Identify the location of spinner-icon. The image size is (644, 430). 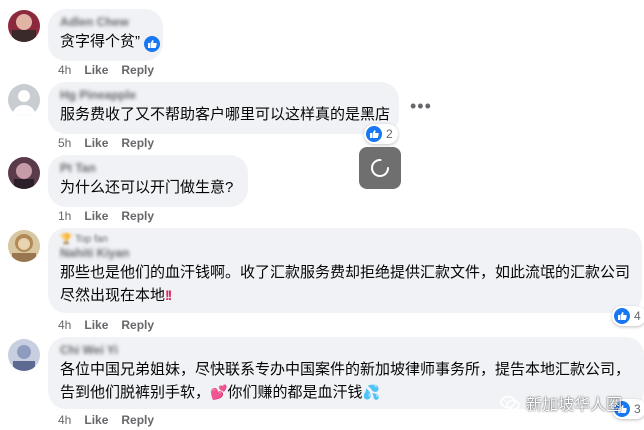
(380, 168).